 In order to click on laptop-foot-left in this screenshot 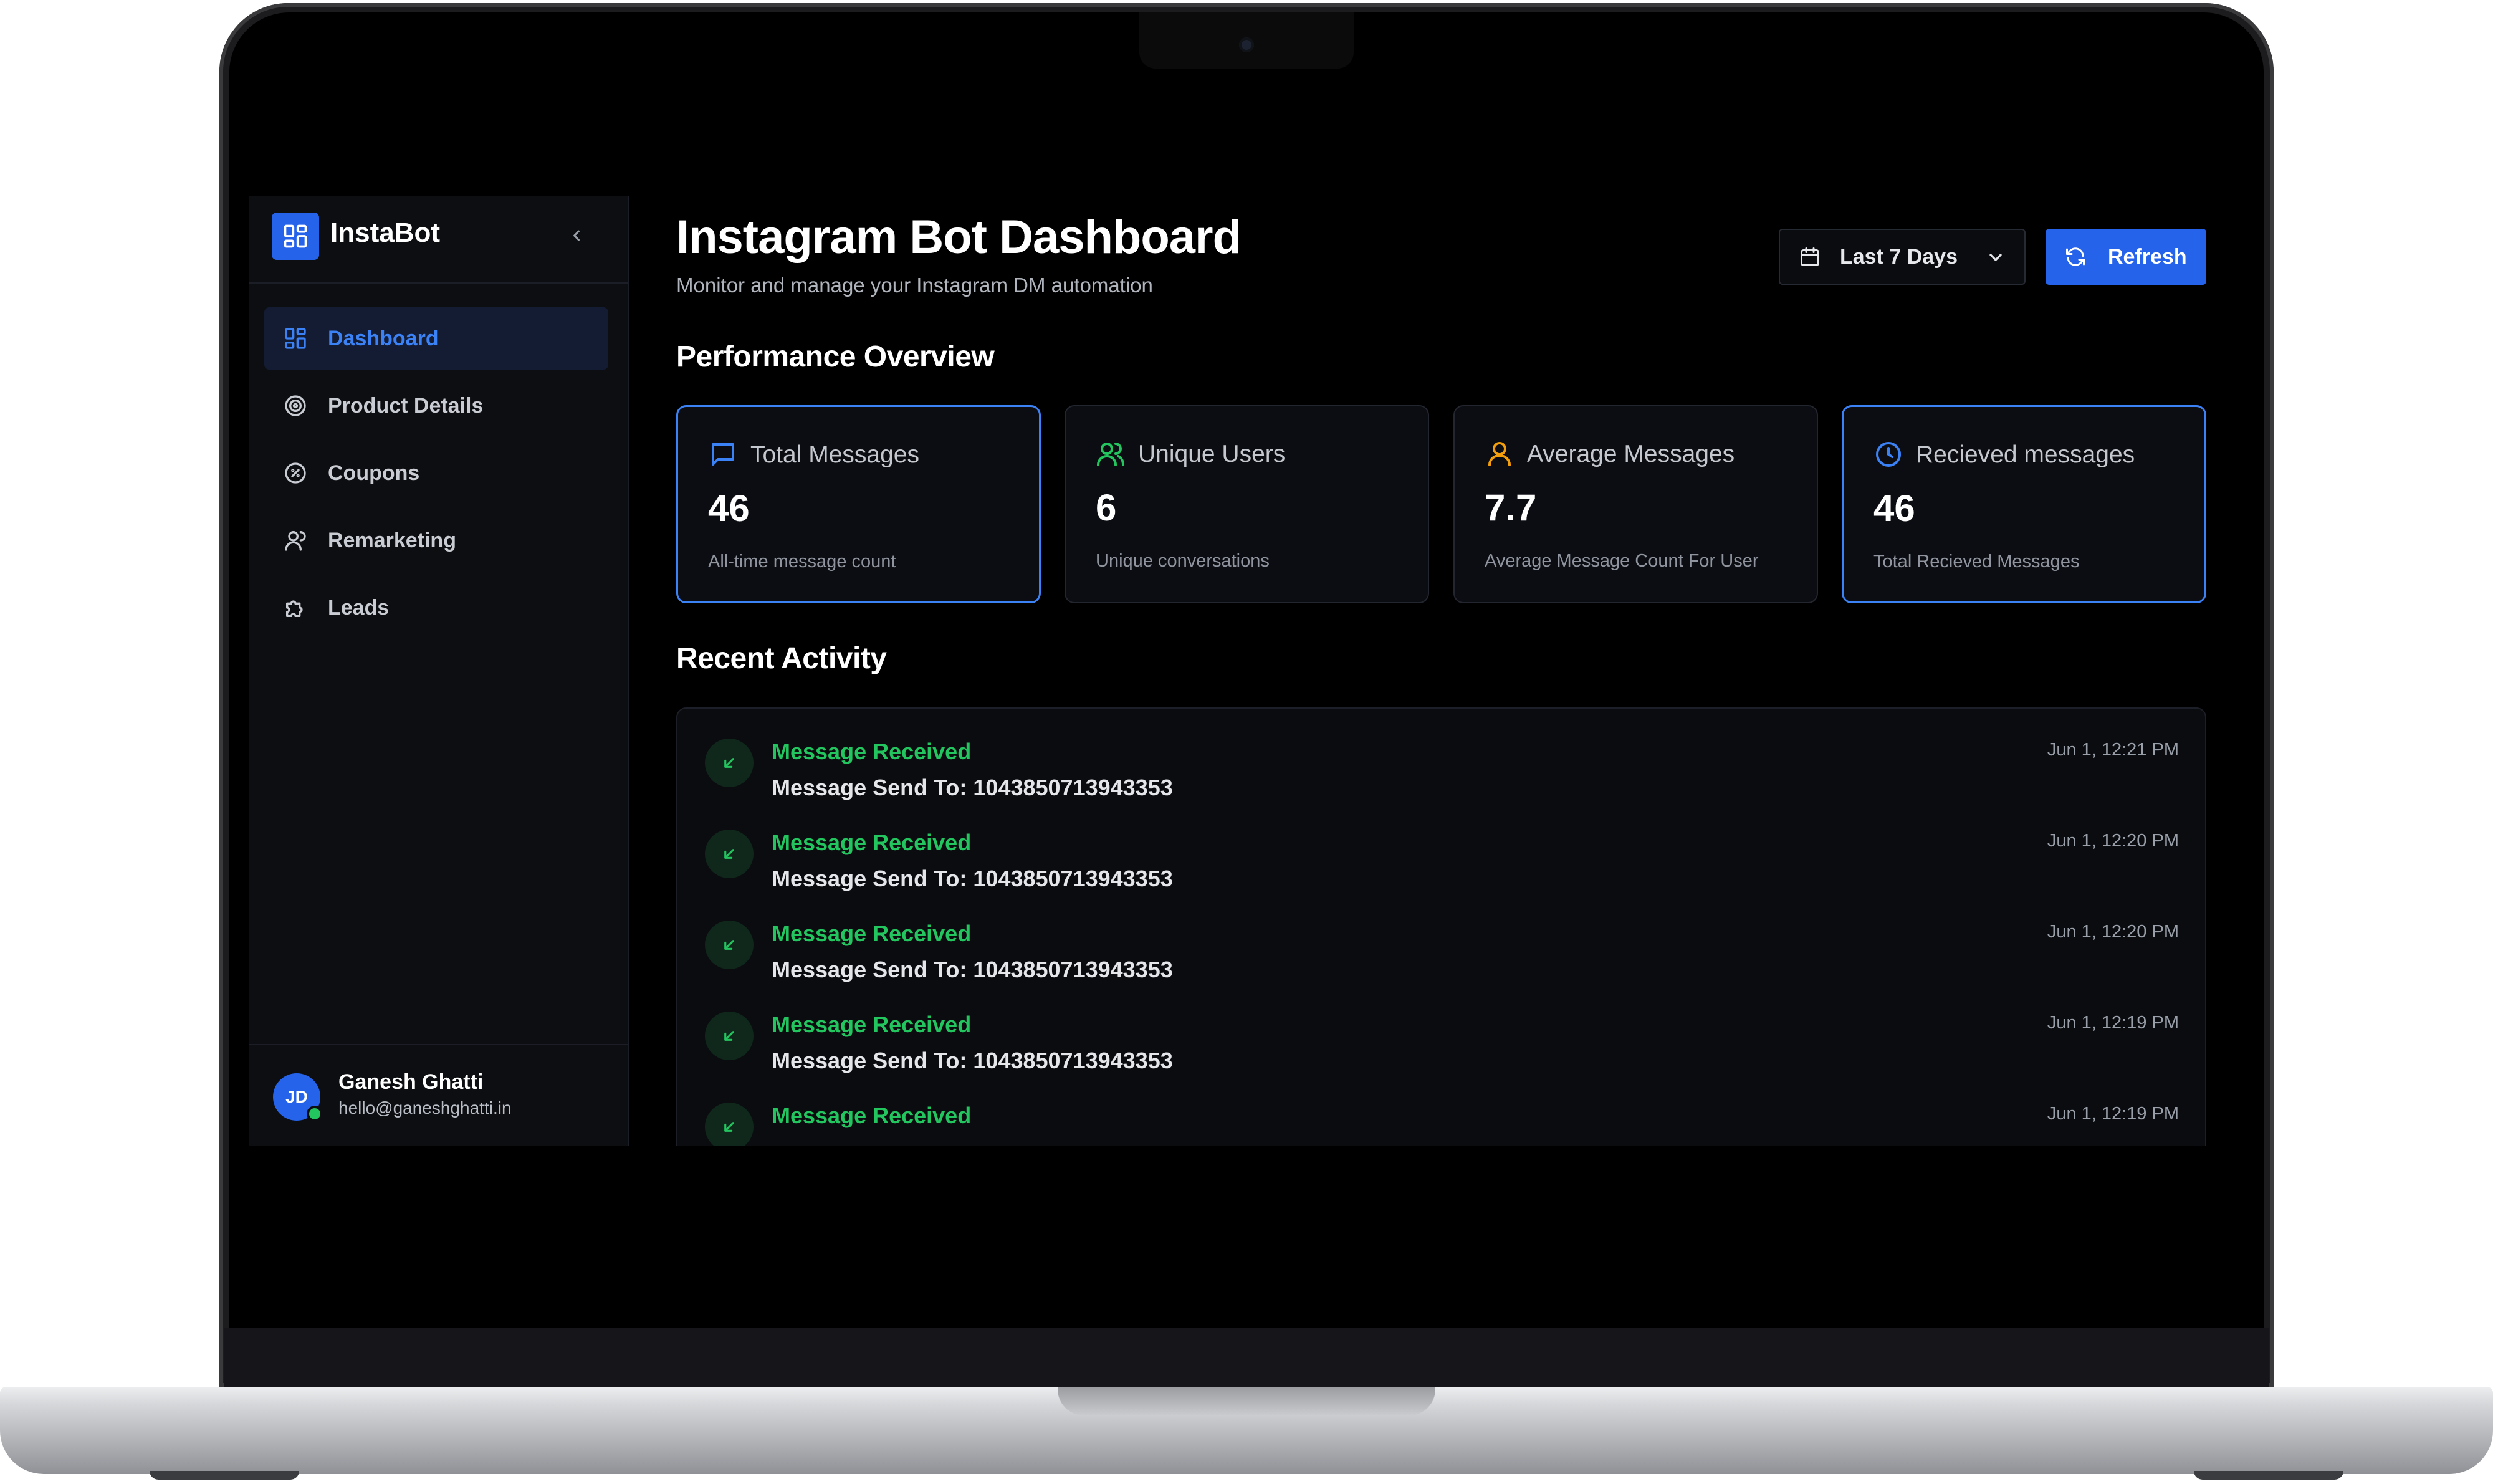, I will do `click(225, 1475)`.